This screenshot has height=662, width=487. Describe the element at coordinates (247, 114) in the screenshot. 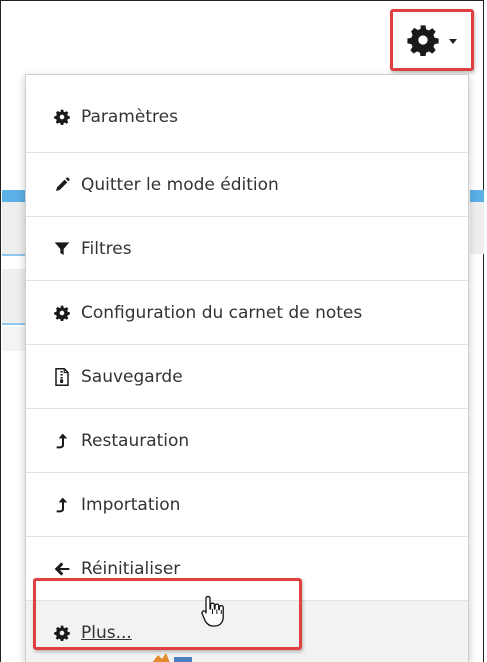

I see `menu-item-parametres: Paramètres` at that location.